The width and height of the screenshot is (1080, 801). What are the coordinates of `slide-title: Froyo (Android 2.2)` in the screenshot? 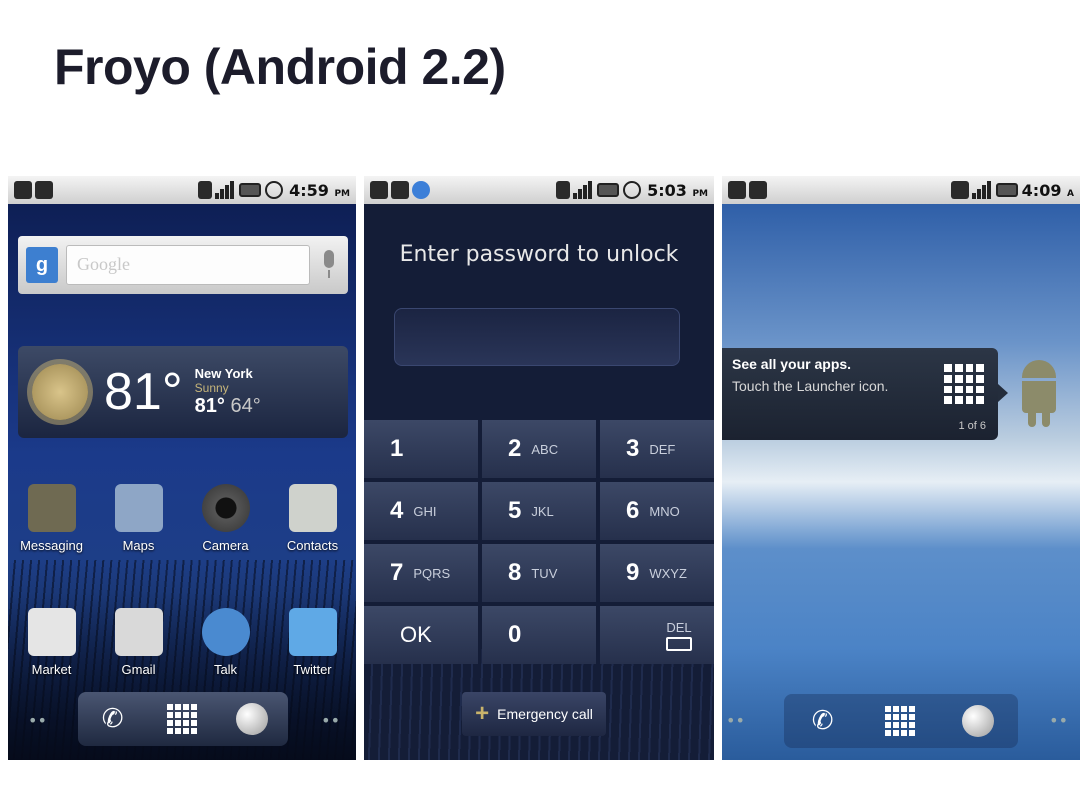 It's located at (280, 67).